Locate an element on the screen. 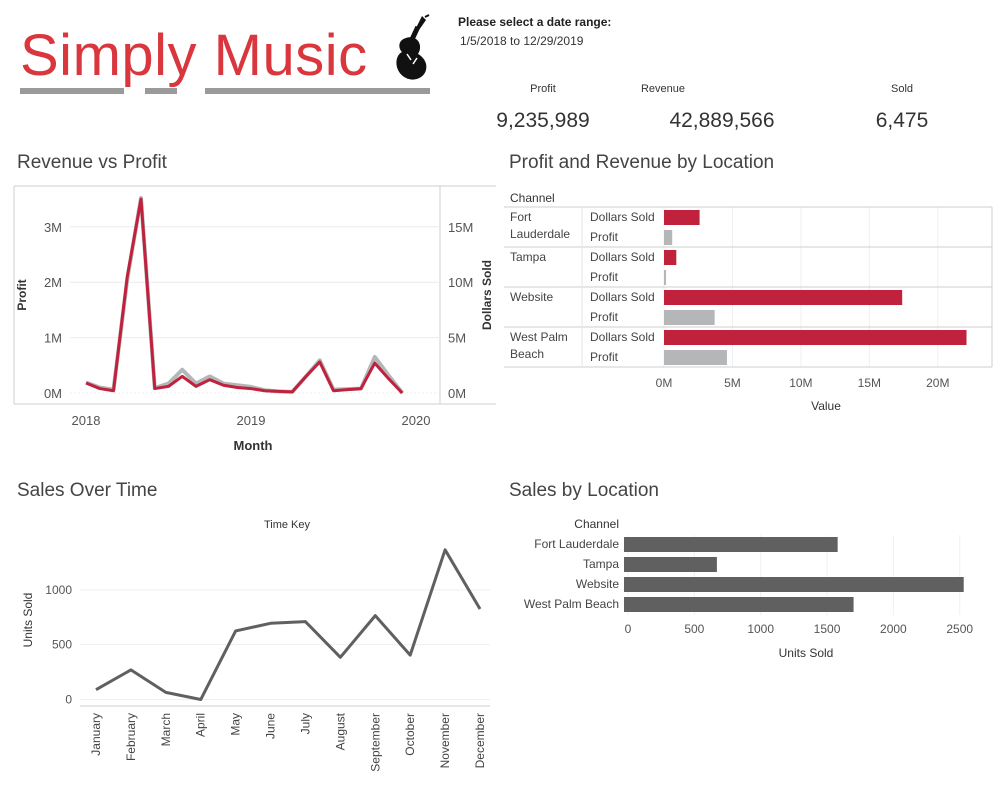 The image size is (1000, 800). chart-subtitle: Time Key is located at coordinates (287, 525).